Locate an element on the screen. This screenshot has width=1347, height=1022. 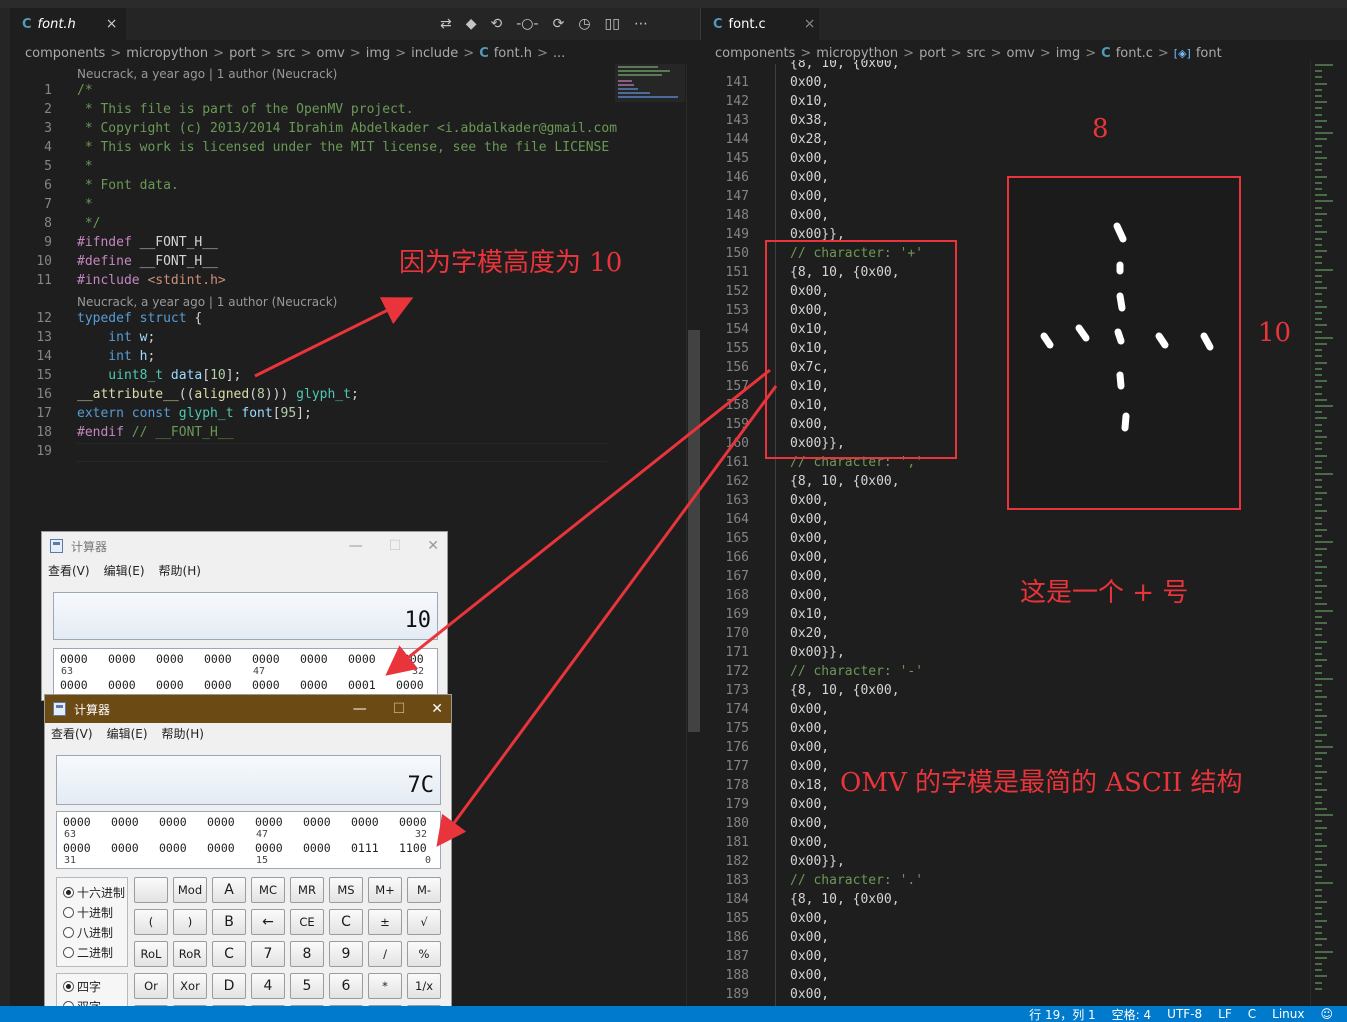
calc-key-8: 8 is located at coordinates (307, 954).